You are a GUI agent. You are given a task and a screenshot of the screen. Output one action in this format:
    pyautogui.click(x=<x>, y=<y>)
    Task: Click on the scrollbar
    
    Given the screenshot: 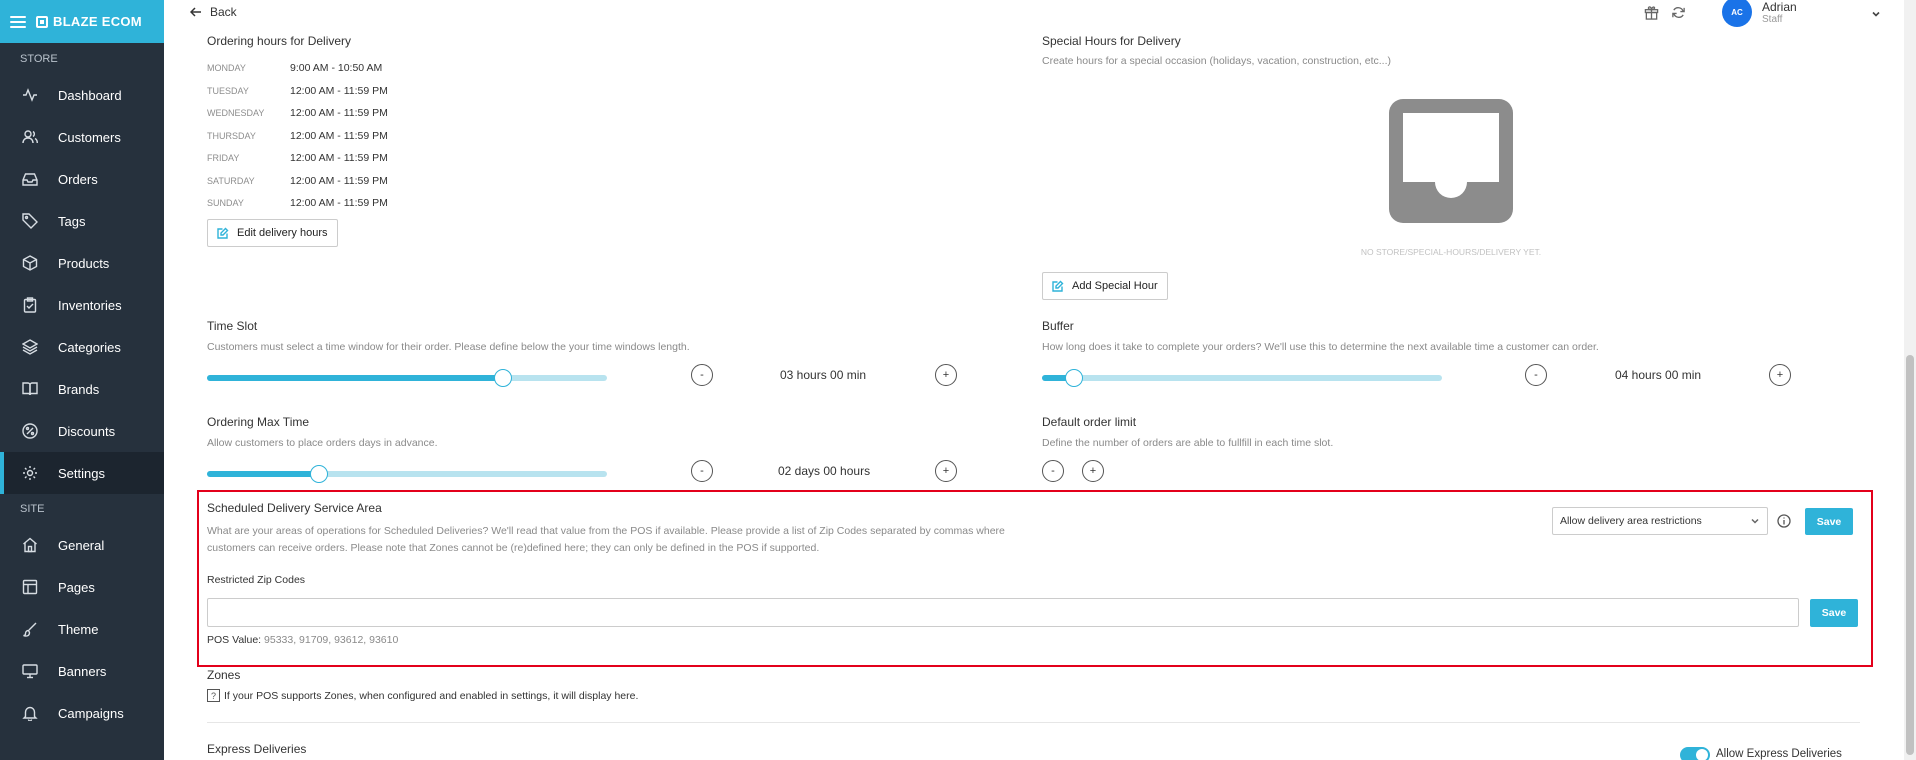 What is the action you would take?
    pyautogui.click(x=1910, y=380)
    